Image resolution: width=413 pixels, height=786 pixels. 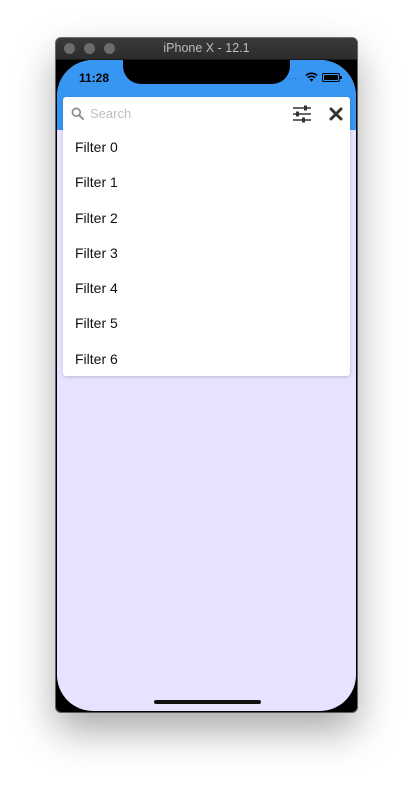 What do you see at coordinates (206, 182) in the screenshot?
I see `filter-item-1: Filter 1` at bounding box center [206, 182].